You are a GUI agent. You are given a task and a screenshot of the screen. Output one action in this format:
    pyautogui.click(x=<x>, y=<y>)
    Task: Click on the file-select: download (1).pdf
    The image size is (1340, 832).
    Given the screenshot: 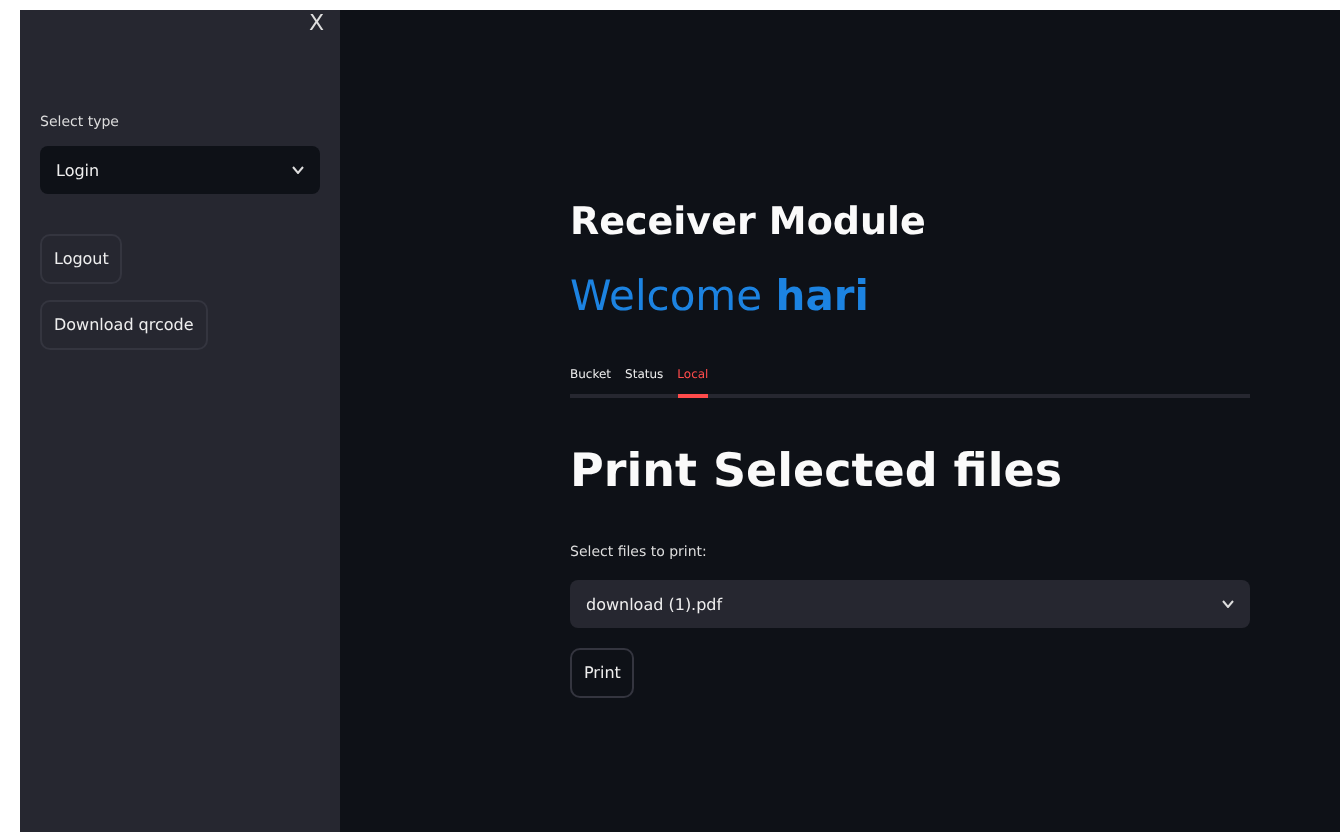 What is the action you would take?
    pyautogui.click(x=910, y=604)
    